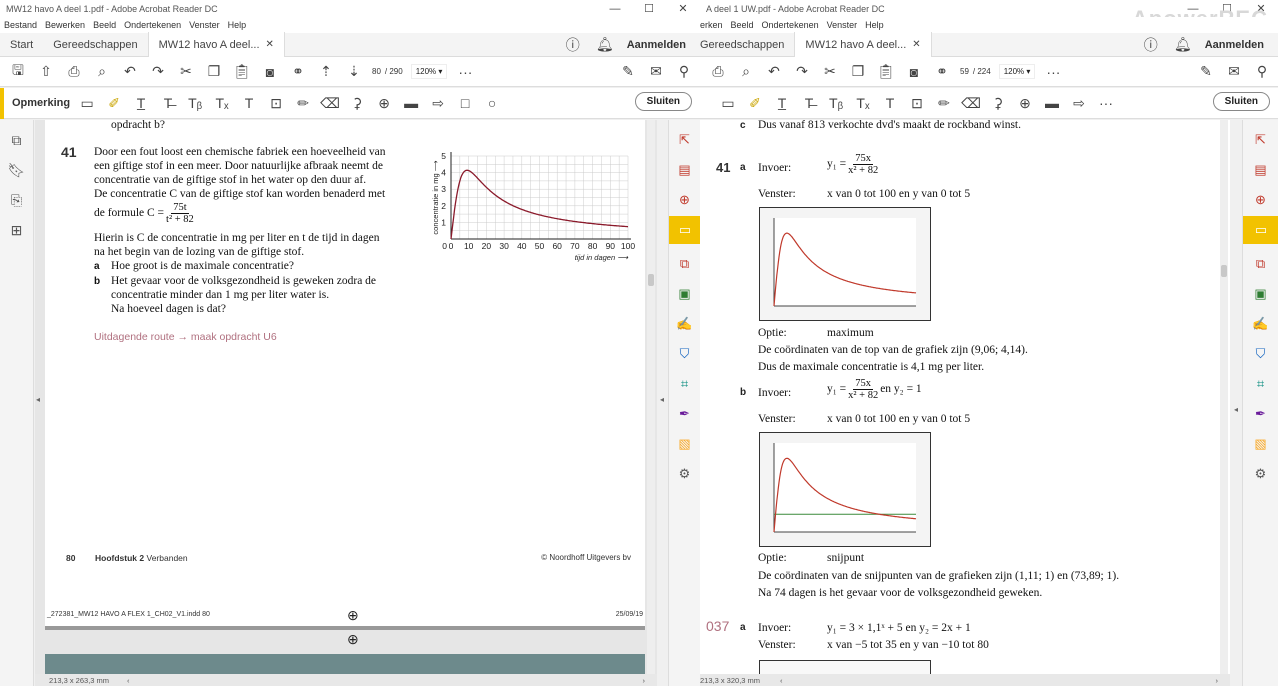 The height and width of the screenshot is (686, 1278). I want to click on upload-icon: ⇧, so click(46, 72).